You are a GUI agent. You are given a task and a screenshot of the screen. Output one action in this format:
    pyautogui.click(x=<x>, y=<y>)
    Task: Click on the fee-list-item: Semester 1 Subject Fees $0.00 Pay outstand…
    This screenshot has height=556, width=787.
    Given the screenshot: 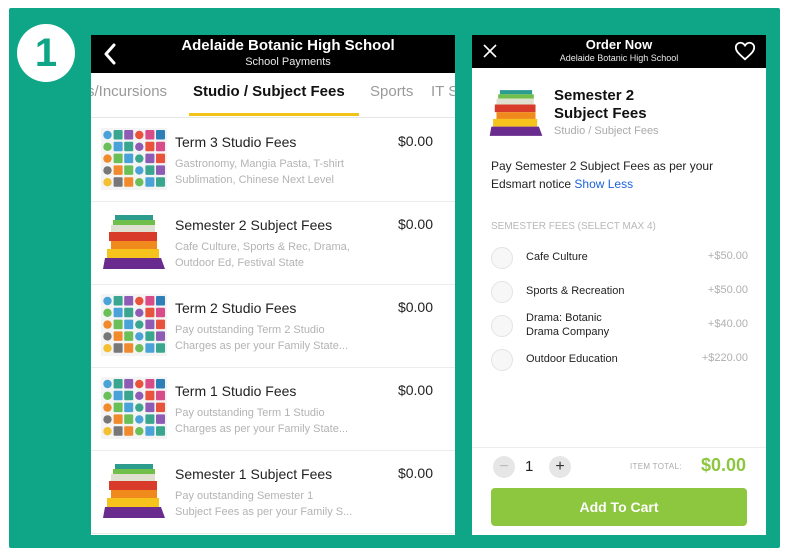 What is the action you would take?
    pyautogui.click(x=273, y=492)
    